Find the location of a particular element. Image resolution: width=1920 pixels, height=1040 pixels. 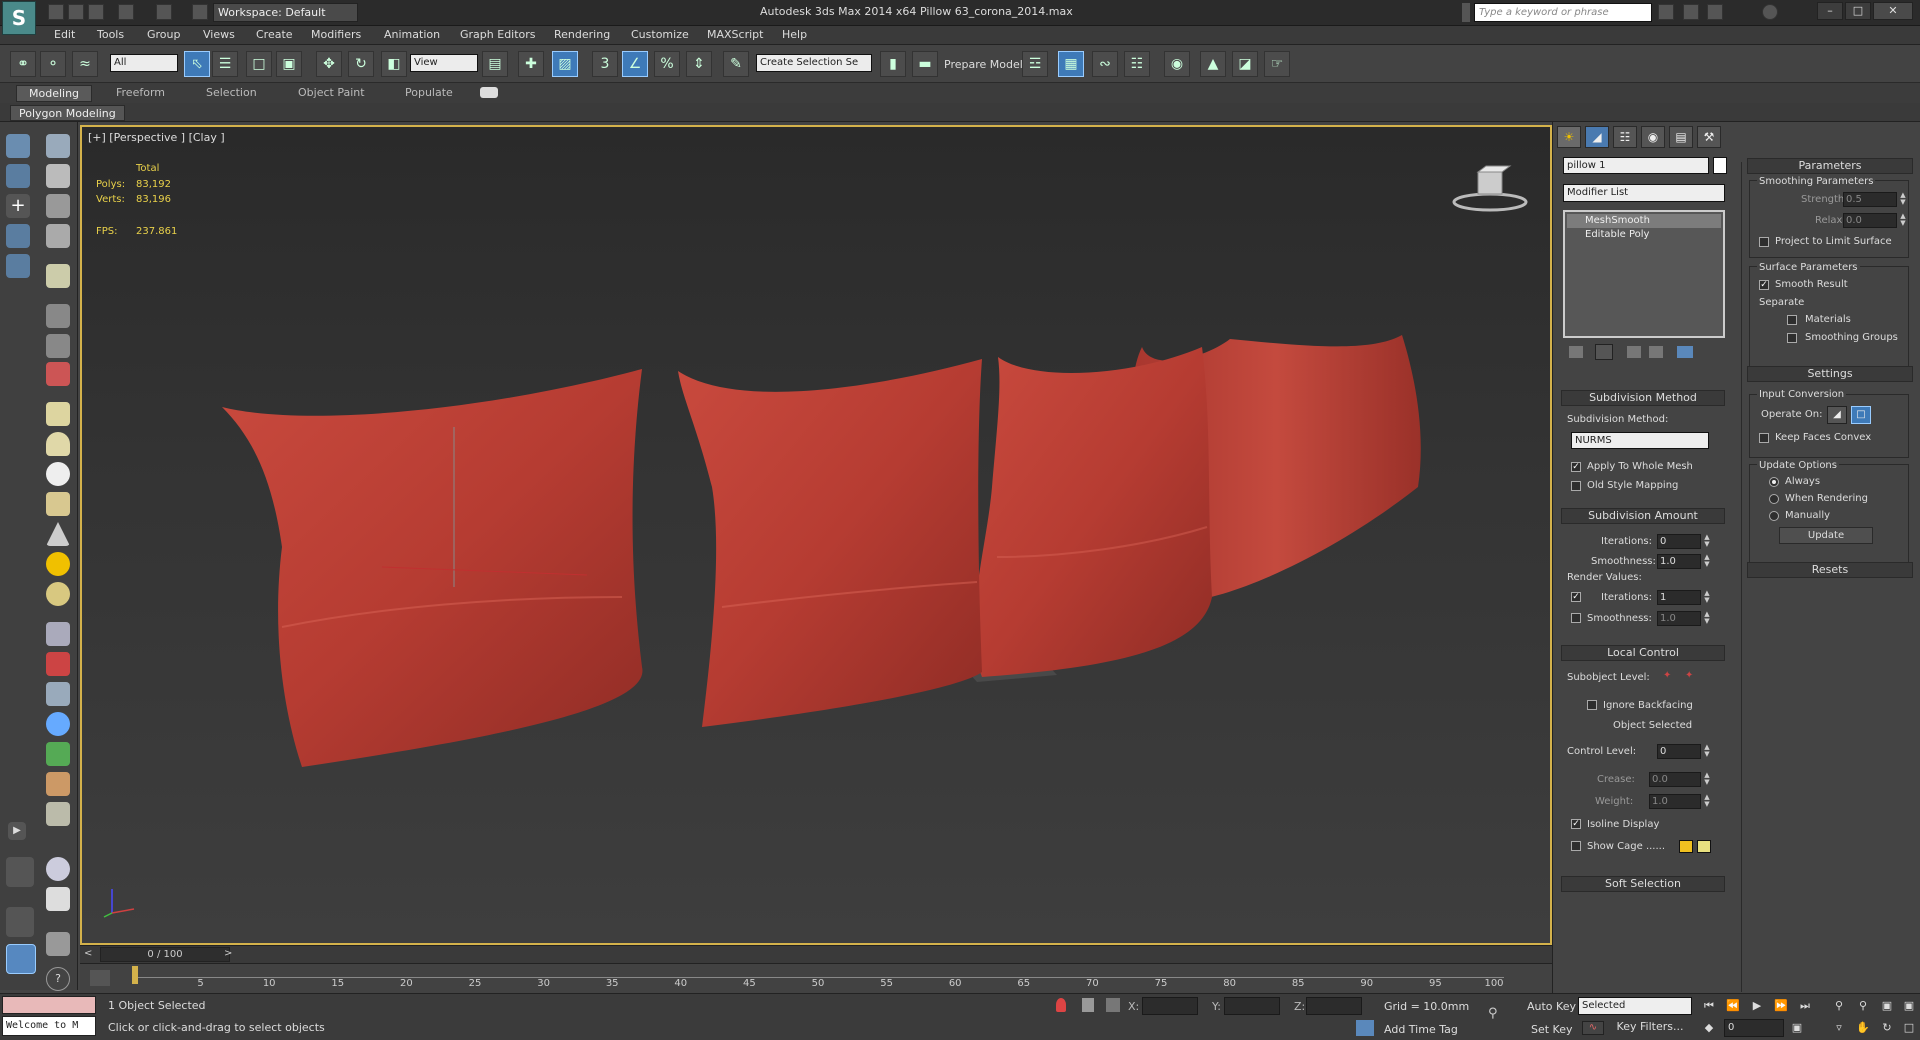

table-icon is located at coordinates (58, 236).